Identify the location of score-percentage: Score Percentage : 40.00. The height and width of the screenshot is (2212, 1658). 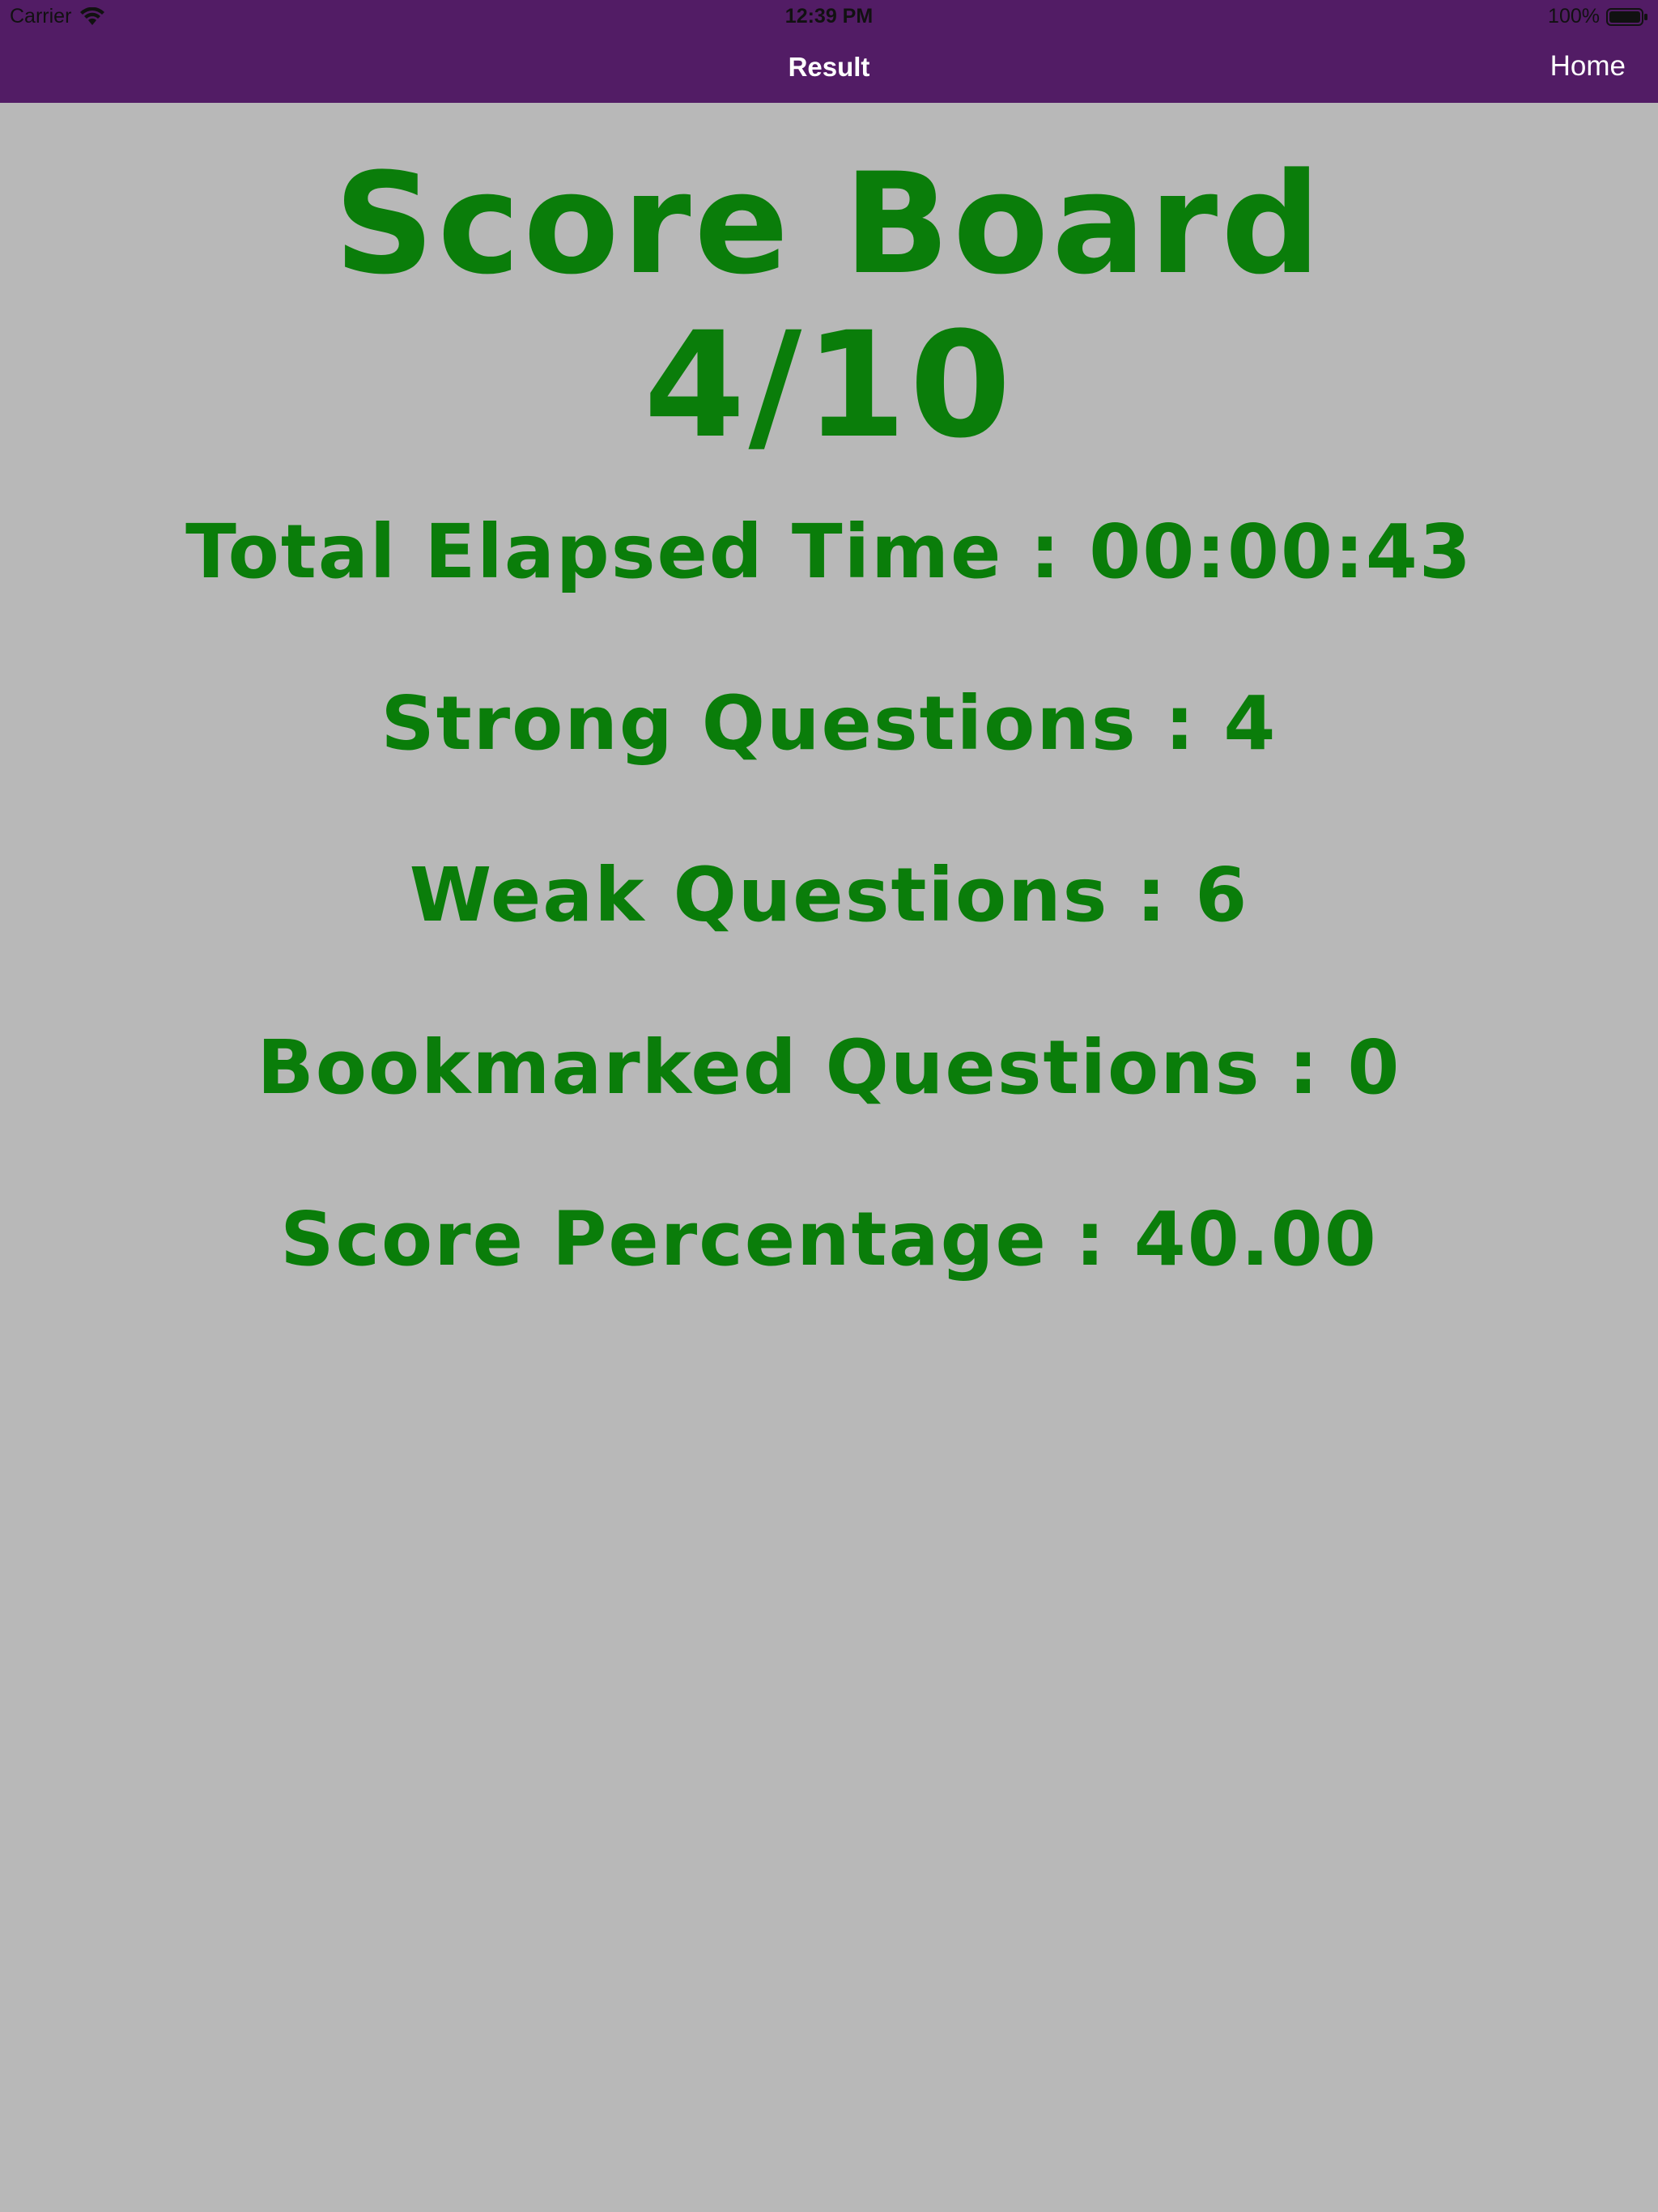
(829, 1239).